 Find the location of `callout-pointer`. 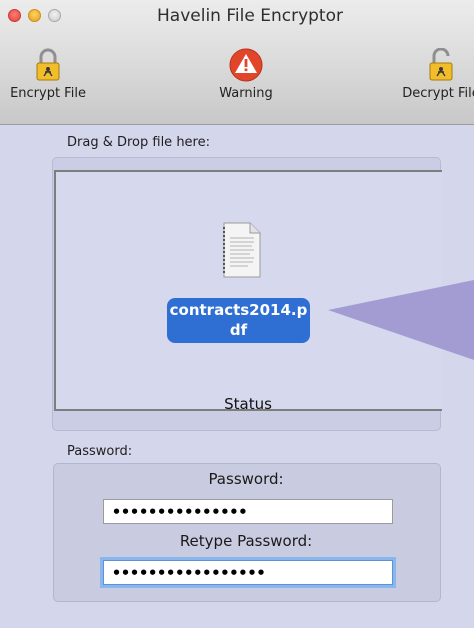

callout-pointer is located at coordinates (401, 320).